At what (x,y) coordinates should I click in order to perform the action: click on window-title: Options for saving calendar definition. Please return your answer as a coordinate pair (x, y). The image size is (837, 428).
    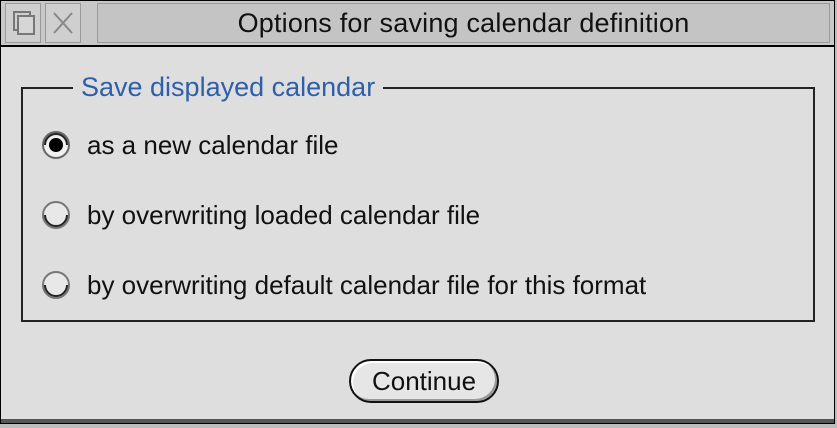
    Looking at the image, I should click on (463, 23).